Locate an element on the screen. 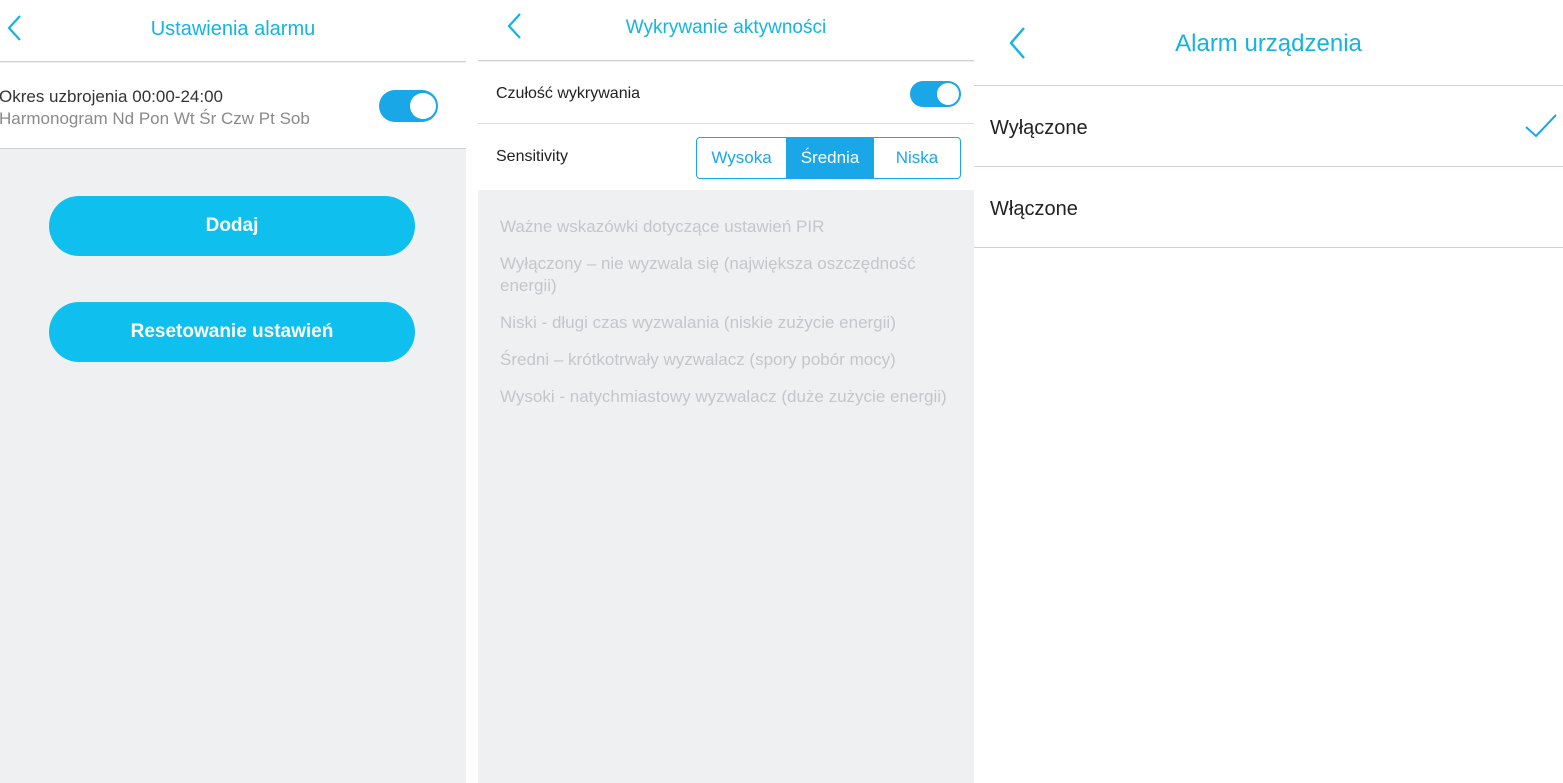 Image resolution: width=1563 pixels, height=783 pixels. page-title: Alarm urządzenia is located at coordinates (1268, 43).